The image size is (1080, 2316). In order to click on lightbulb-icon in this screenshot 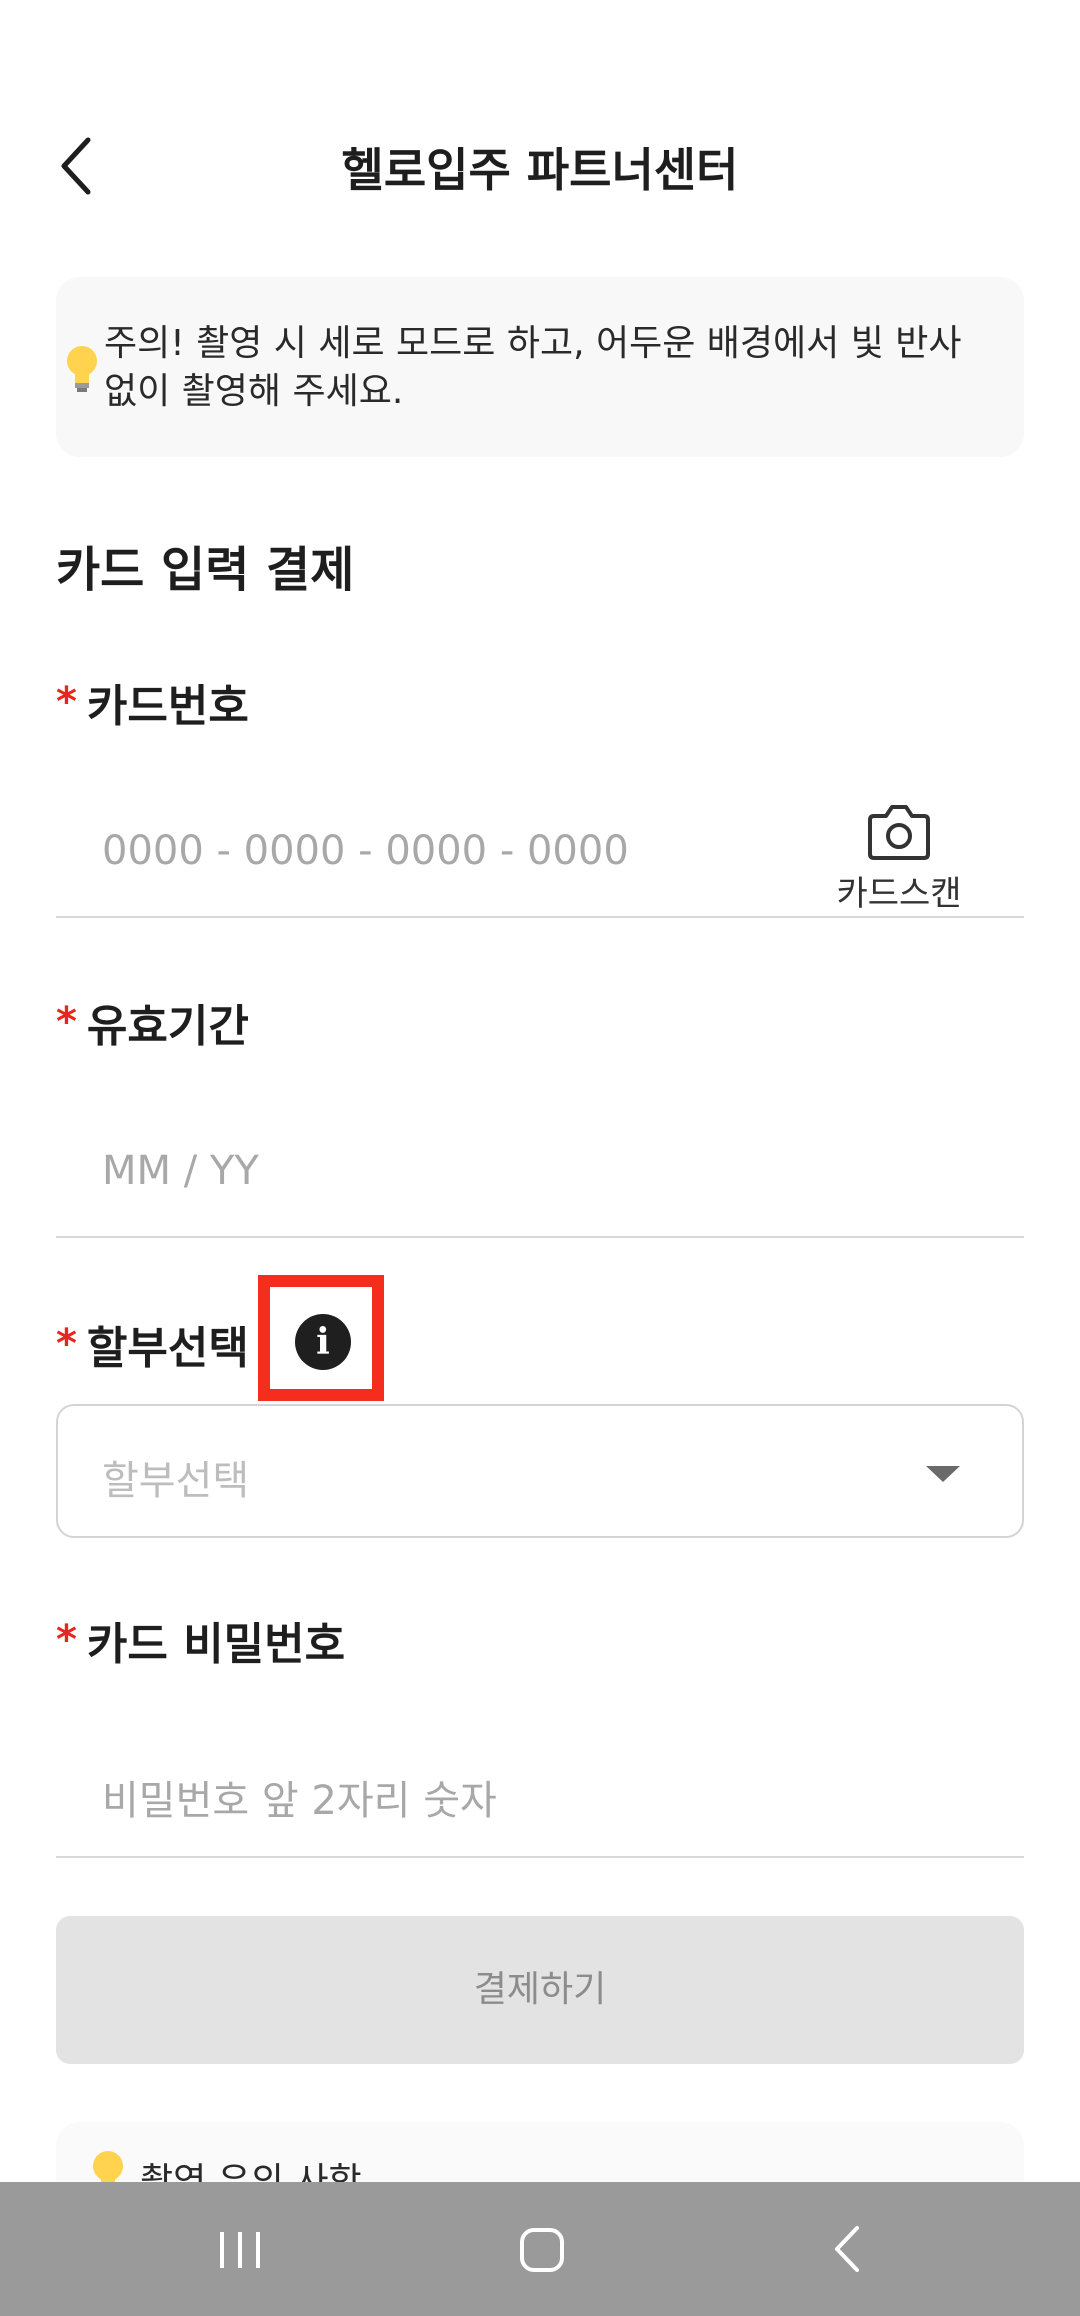, I will do `click(82, 369)`.